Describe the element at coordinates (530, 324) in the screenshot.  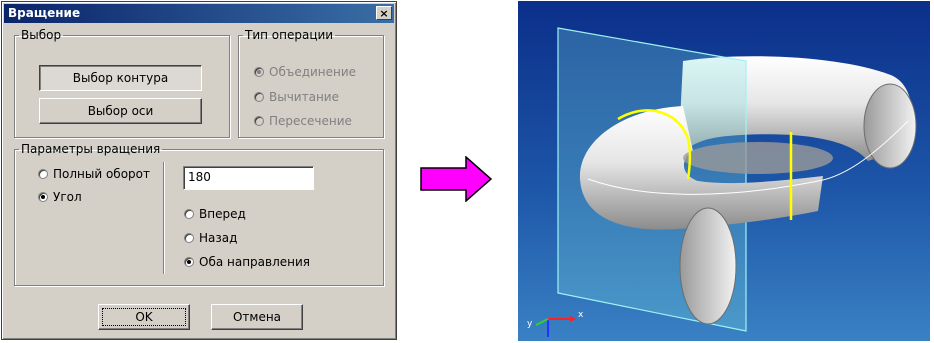
I see `triad-y-label: y` at that location.